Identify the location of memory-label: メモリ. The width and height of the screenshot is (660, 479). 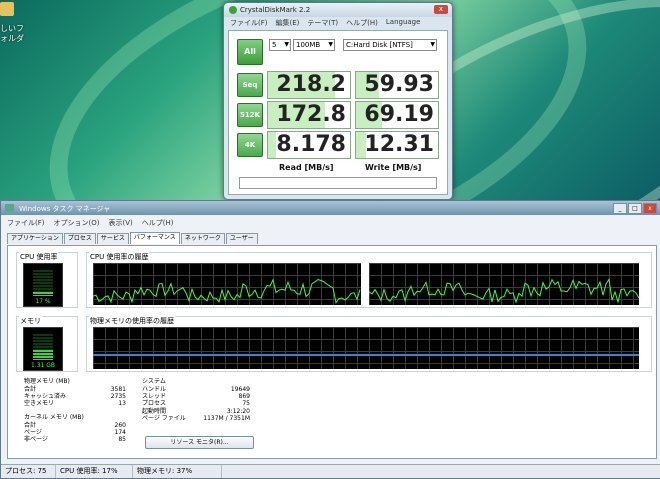
(30, 321).